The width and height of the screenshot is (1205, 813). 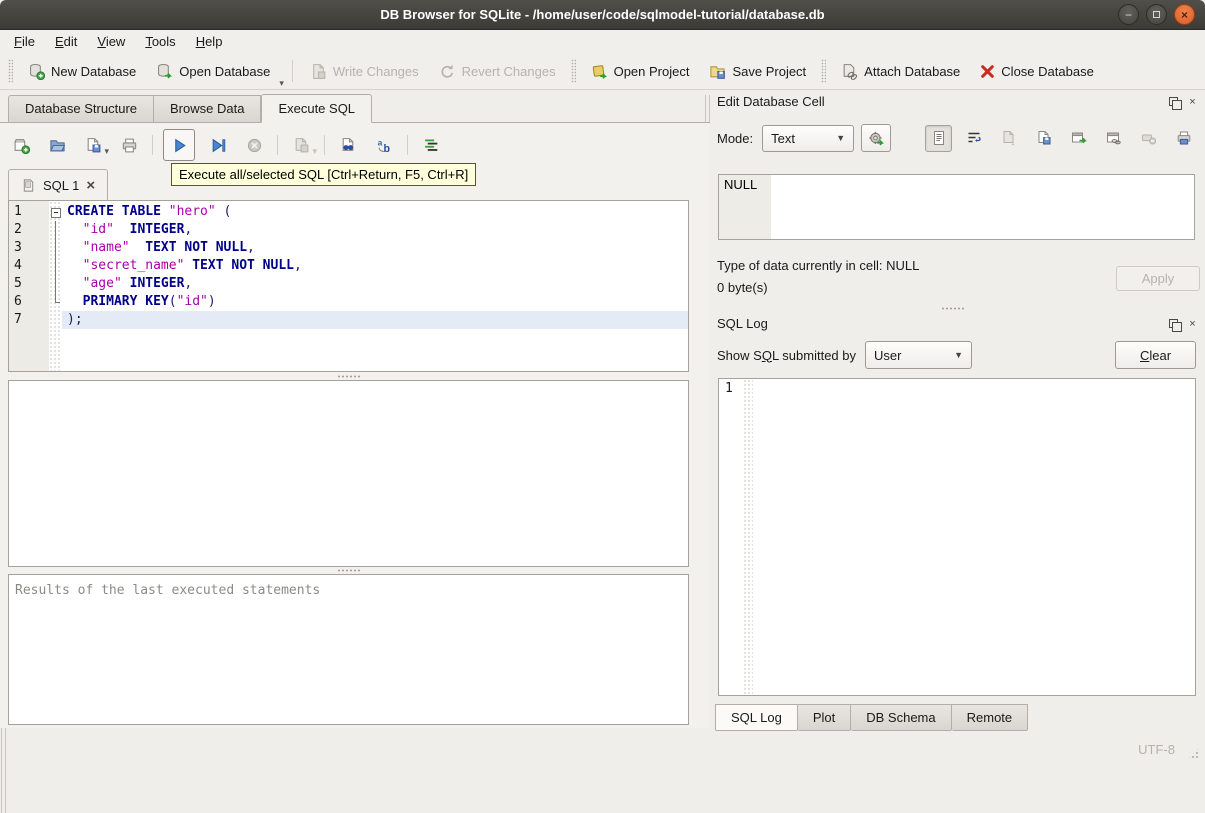 I want to click on open-sql-file-button, so click(x=57, y=145).